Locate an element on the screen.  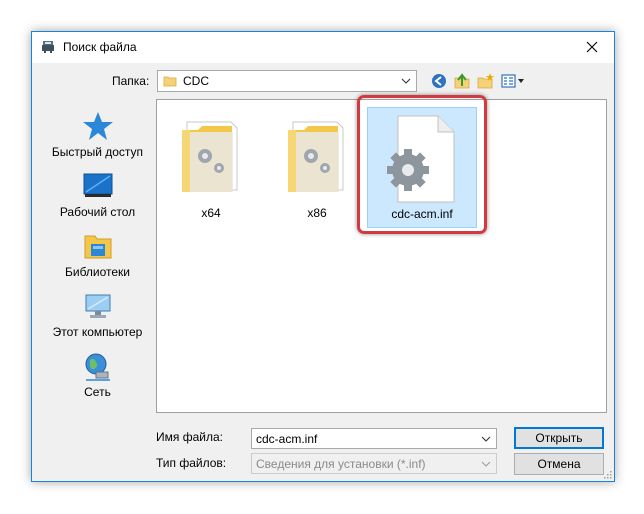
place-desktop: Рабочий стол is located at coordinates (97, 197).